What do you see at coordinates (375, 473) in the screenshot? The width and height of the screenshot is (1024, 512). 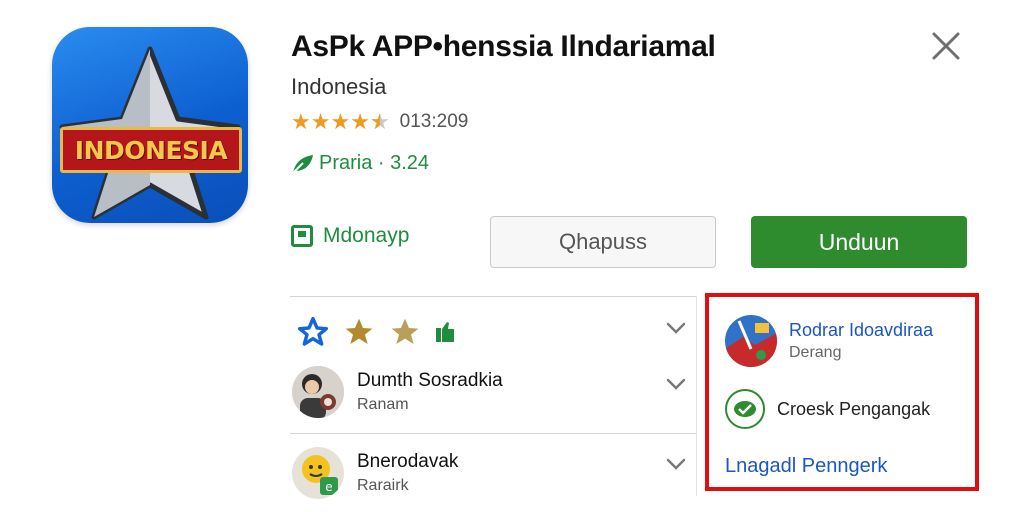 I see `review-item: e Bnerodavak Rarairk` at bounding box center [375, 473].